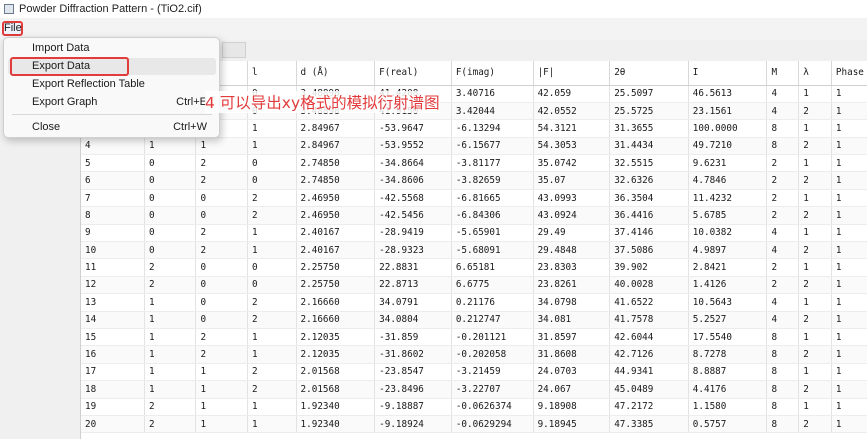  What do you see at coordinates (572, 372) in the screenshot?
I see `table-cell: 24.0703` at bounding box center [572, 372].